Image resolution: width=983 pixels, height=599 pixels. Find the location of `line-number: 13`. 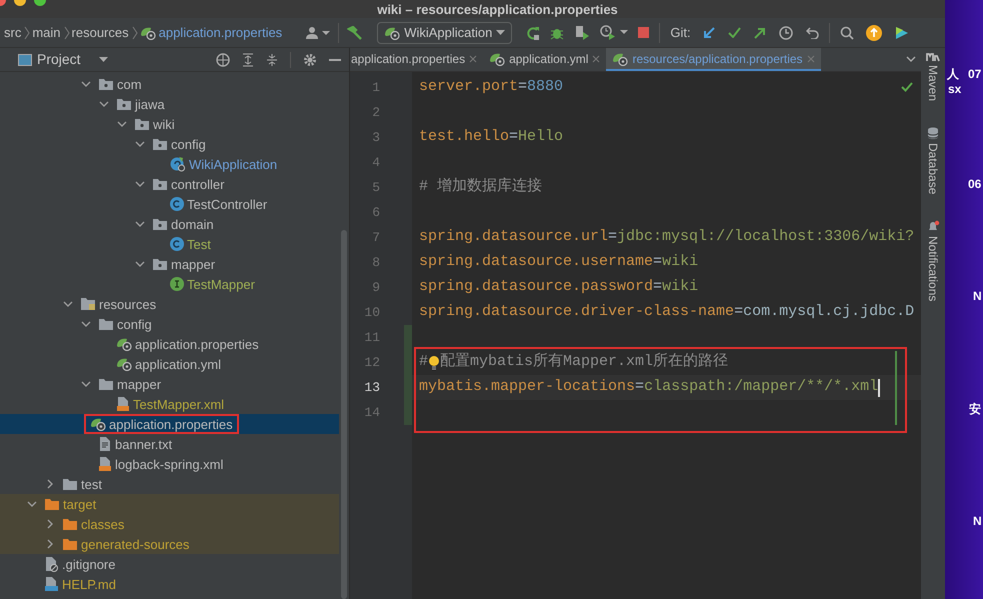

line-number: 13 is located at coordinates (371, 387).